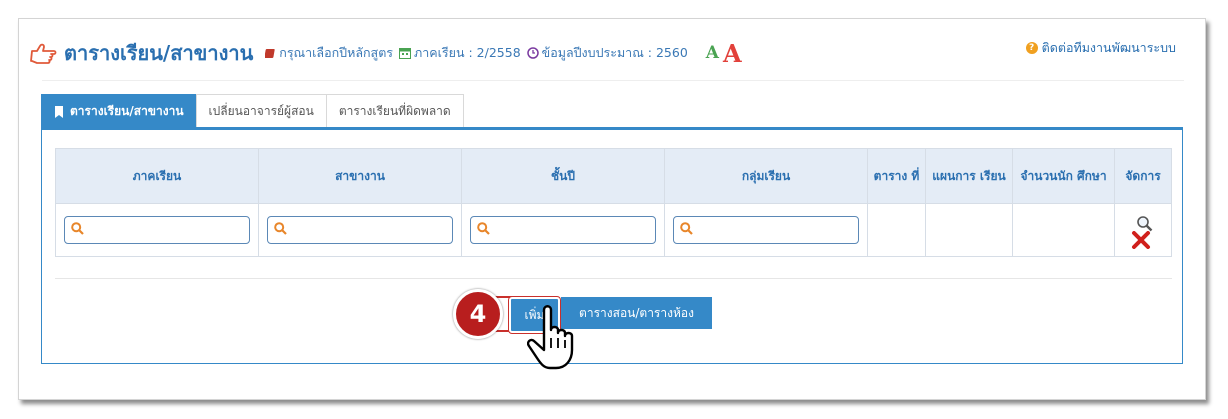  What do you see at coordinates (532, 53) in the screenshot?
I see `clock-icon` at bounding box center [532, 53].